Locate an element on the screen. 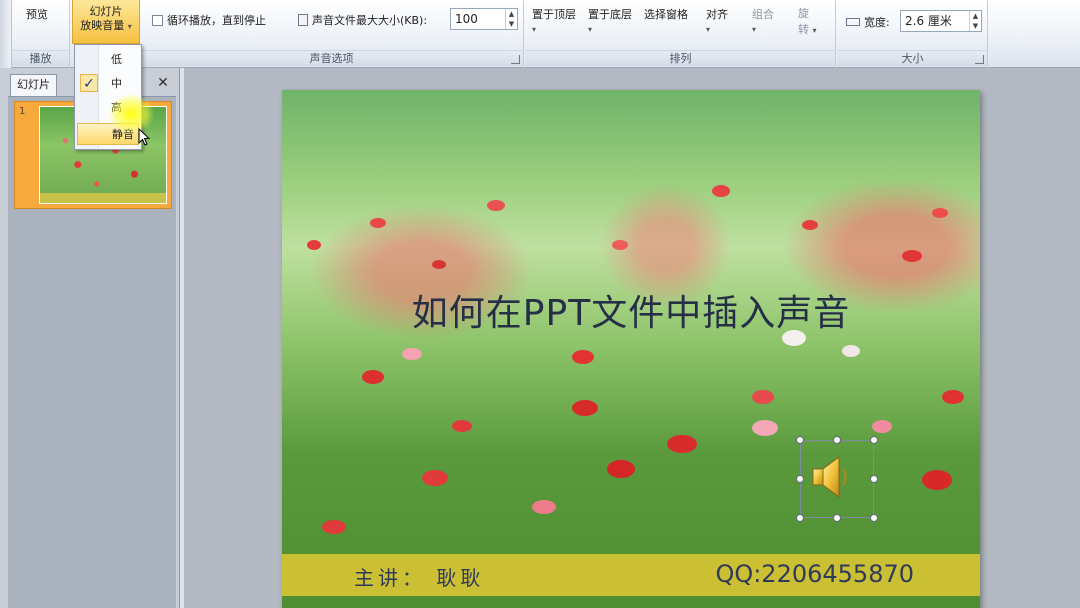 This screenshot has width=1080, height=608. loop-checkbox is located at coordinates (157, 20).